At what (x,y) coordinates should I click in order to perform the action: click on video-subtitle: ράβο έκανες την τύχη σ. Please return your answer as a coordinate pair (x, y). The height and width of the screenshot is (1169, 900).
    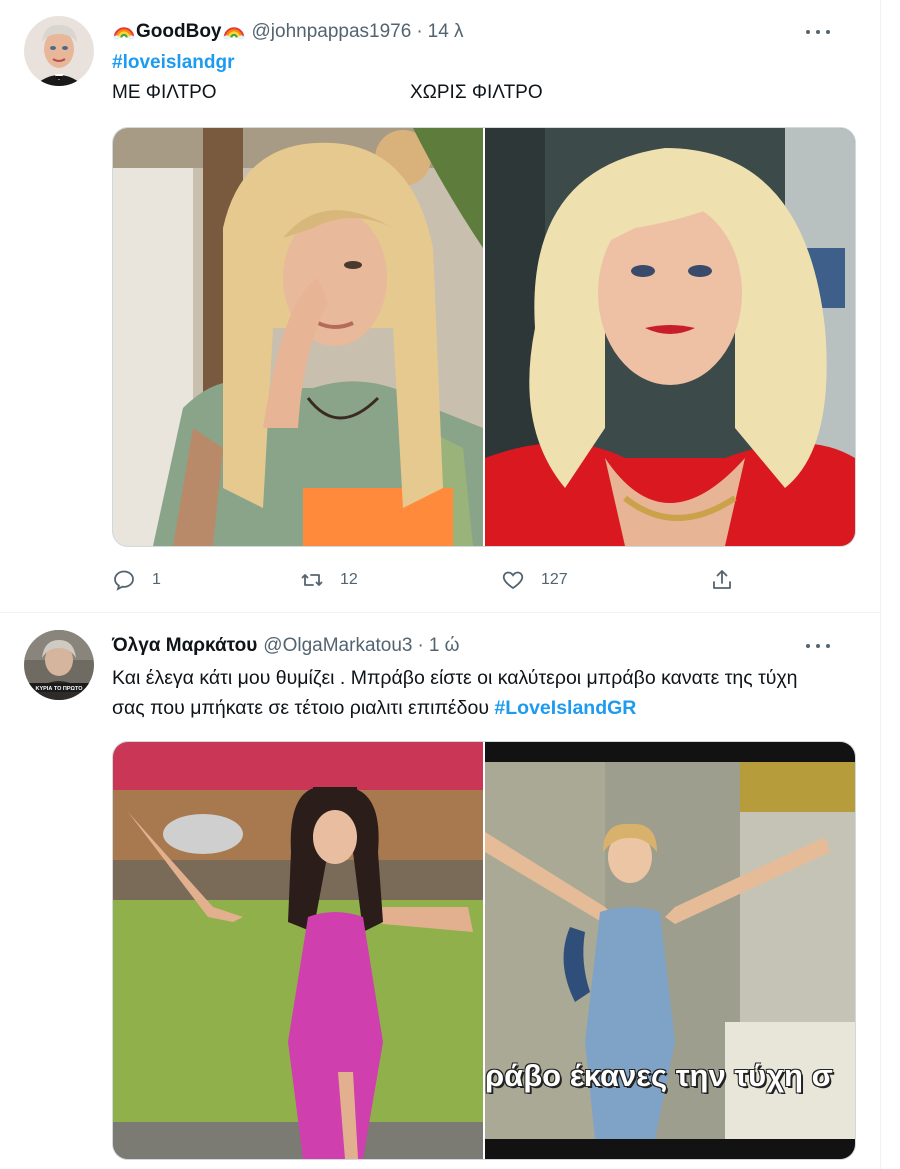
    Looking at the image, I should click on (659, 1075).